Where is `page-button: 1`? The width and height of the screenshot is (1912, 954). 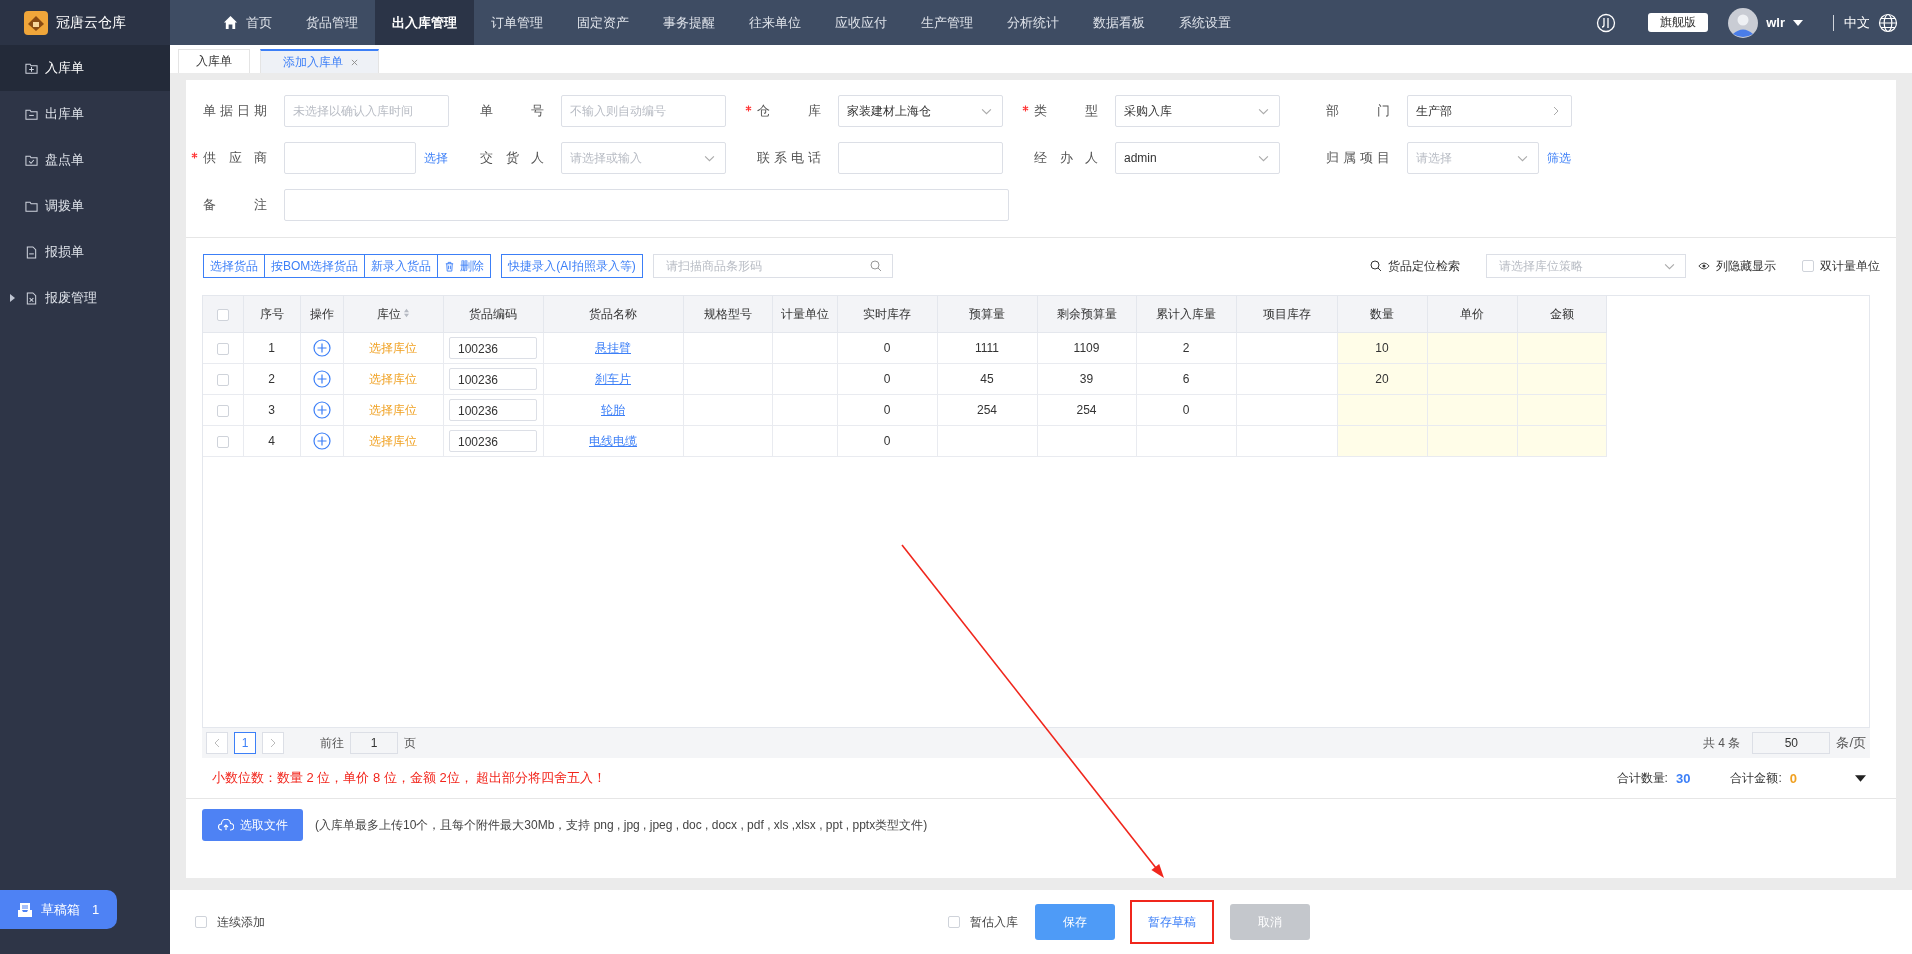
page-button: 1 is located at coordinates (245, 743).